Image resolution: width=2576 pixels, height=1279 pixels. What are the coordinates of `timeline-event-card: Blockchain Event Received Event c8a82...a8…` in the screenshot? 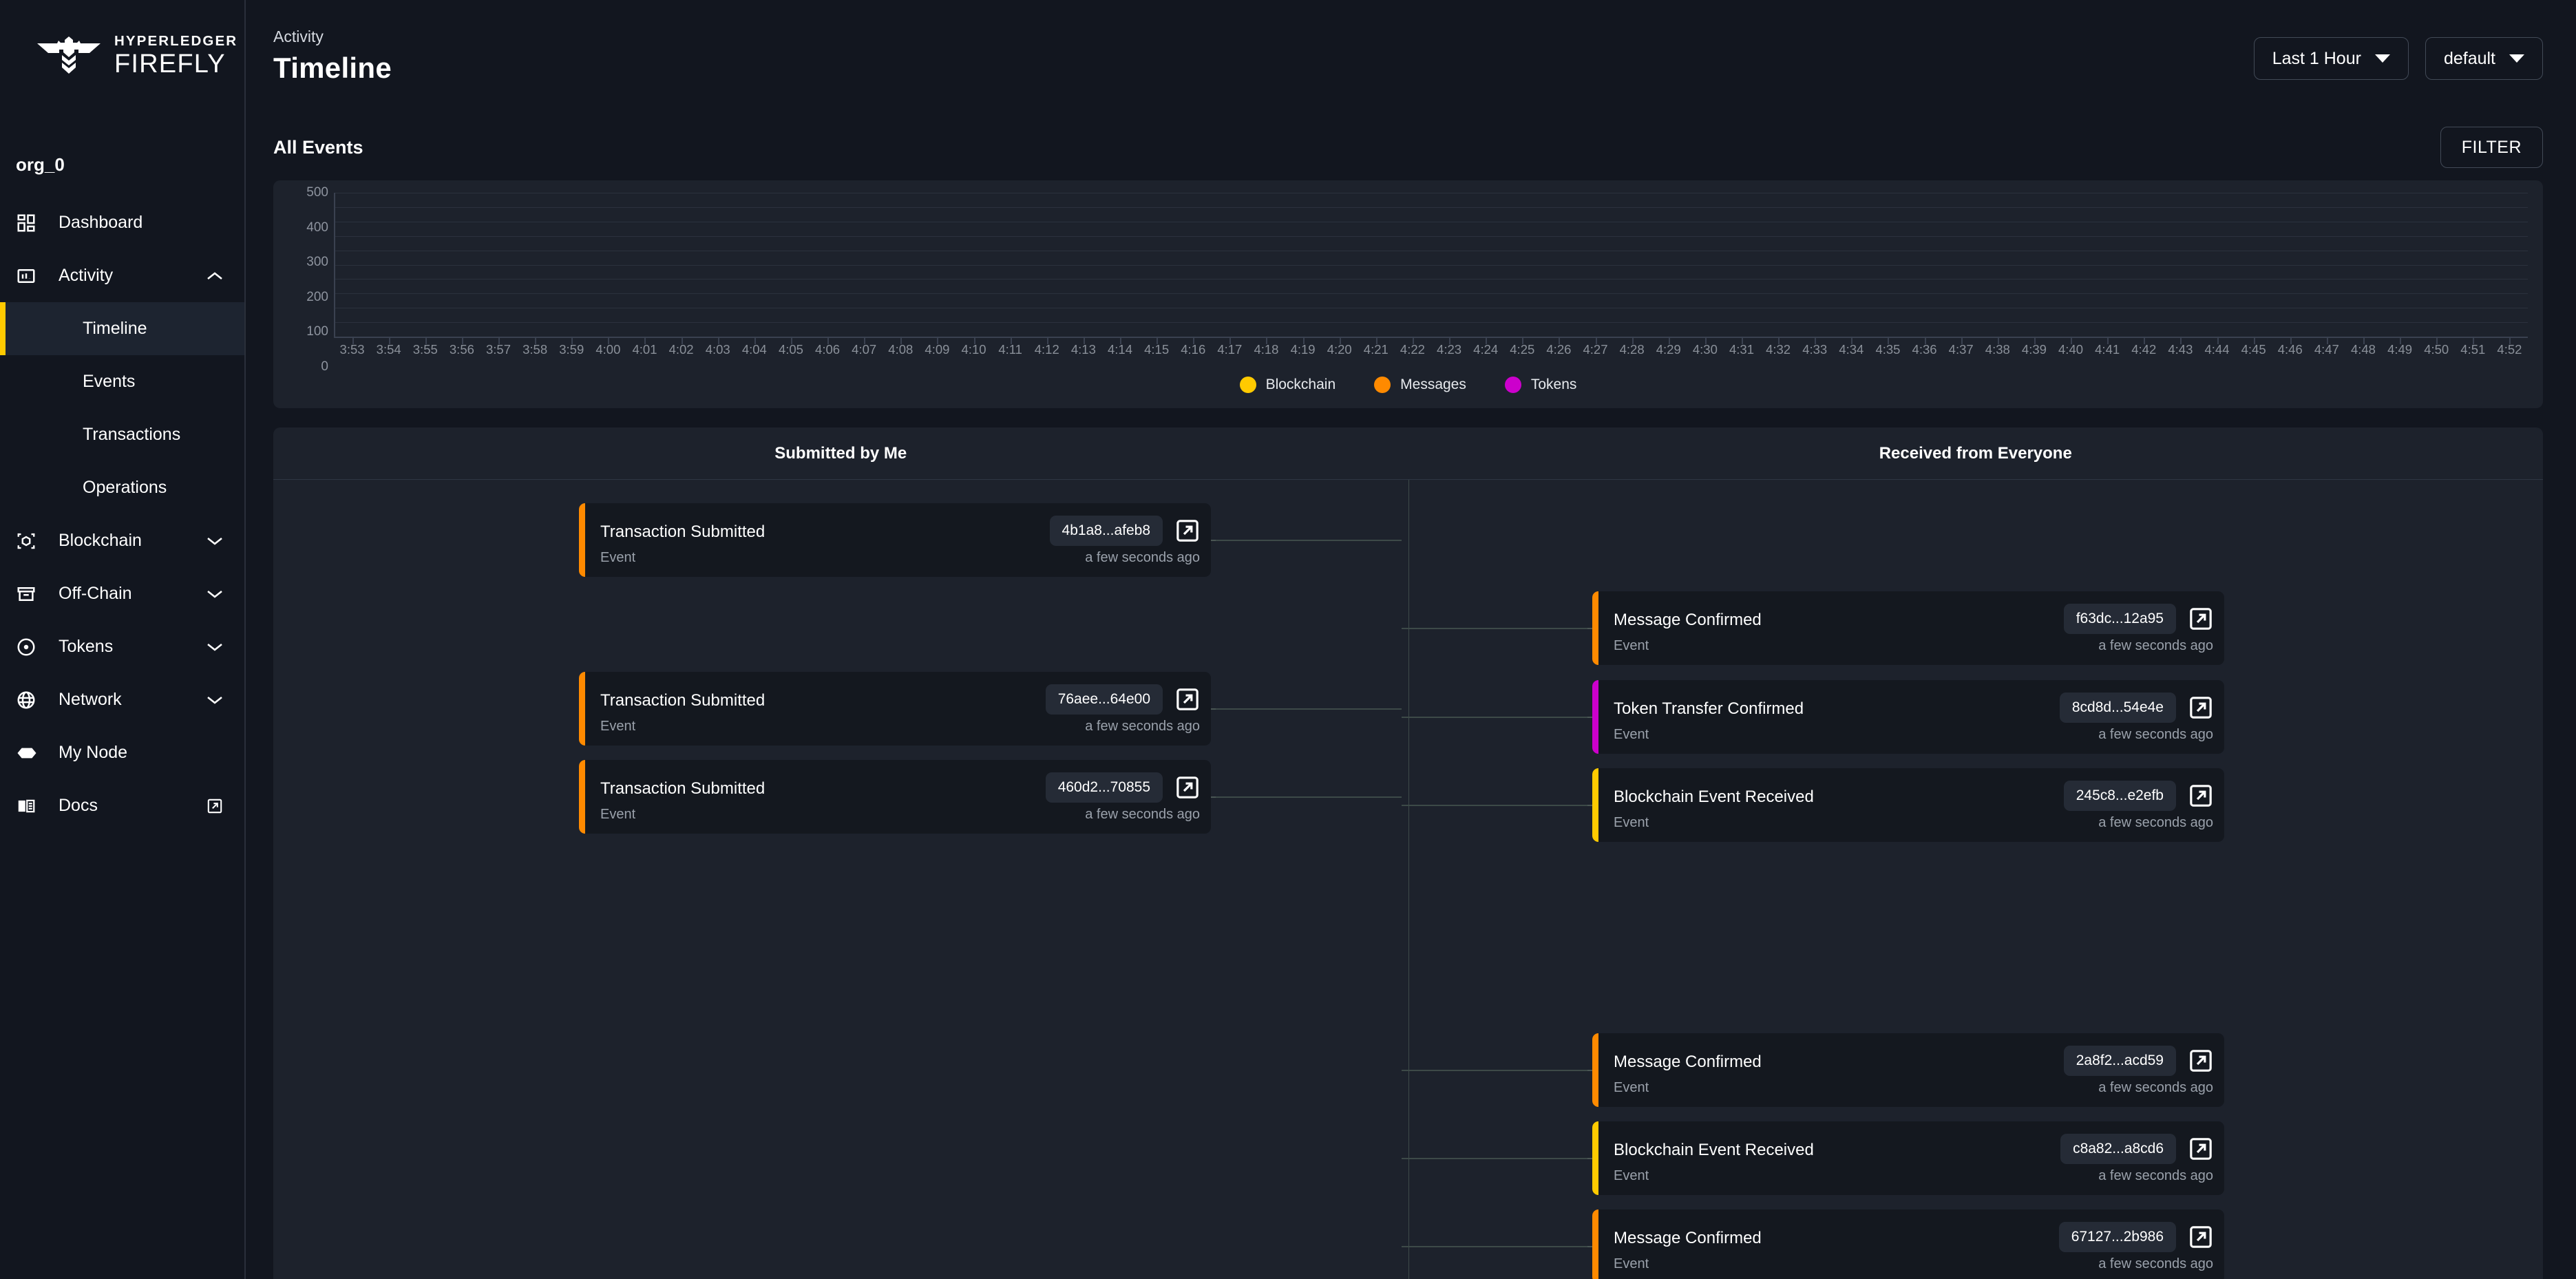 It's located at (1908, 1158).